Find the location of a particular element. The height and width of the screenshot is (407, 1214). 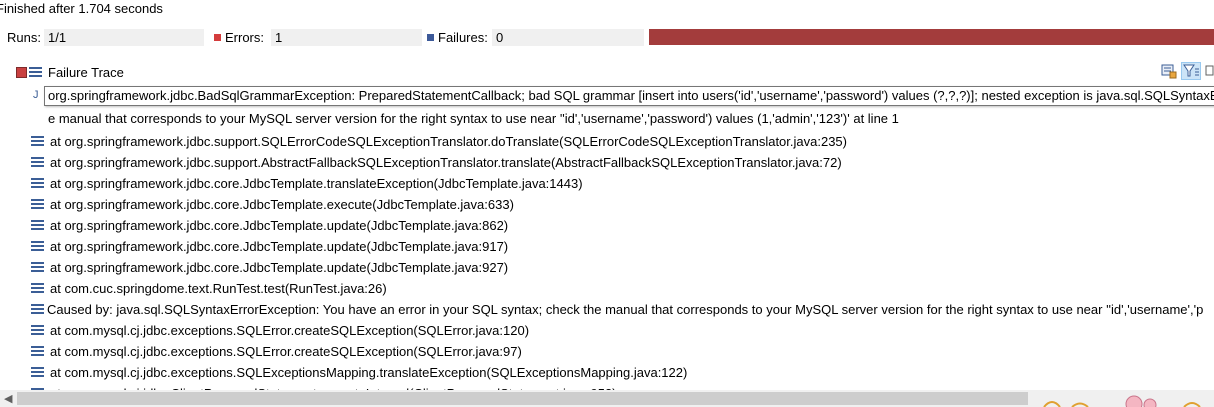

filter-stack-trace-icon is located at coordinates (1191, 71).